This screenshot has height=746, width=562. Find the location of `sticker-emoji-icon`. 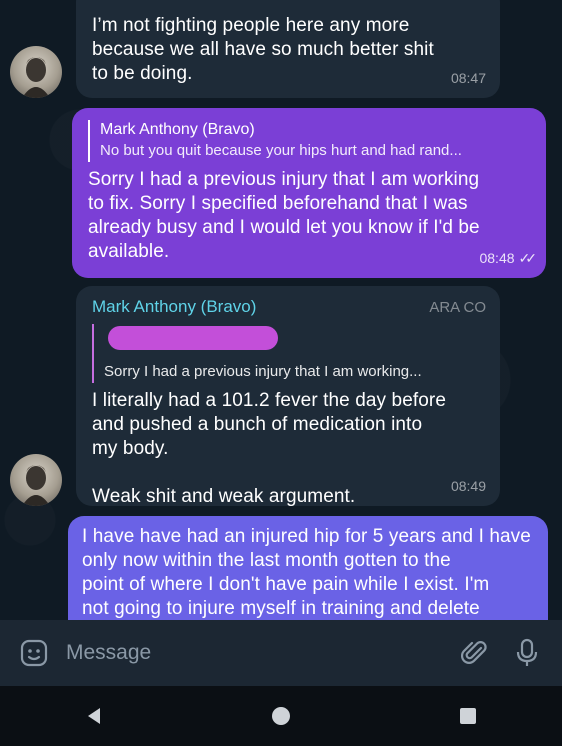

sticker-emoji-icon is located at coordinates (34, 653).